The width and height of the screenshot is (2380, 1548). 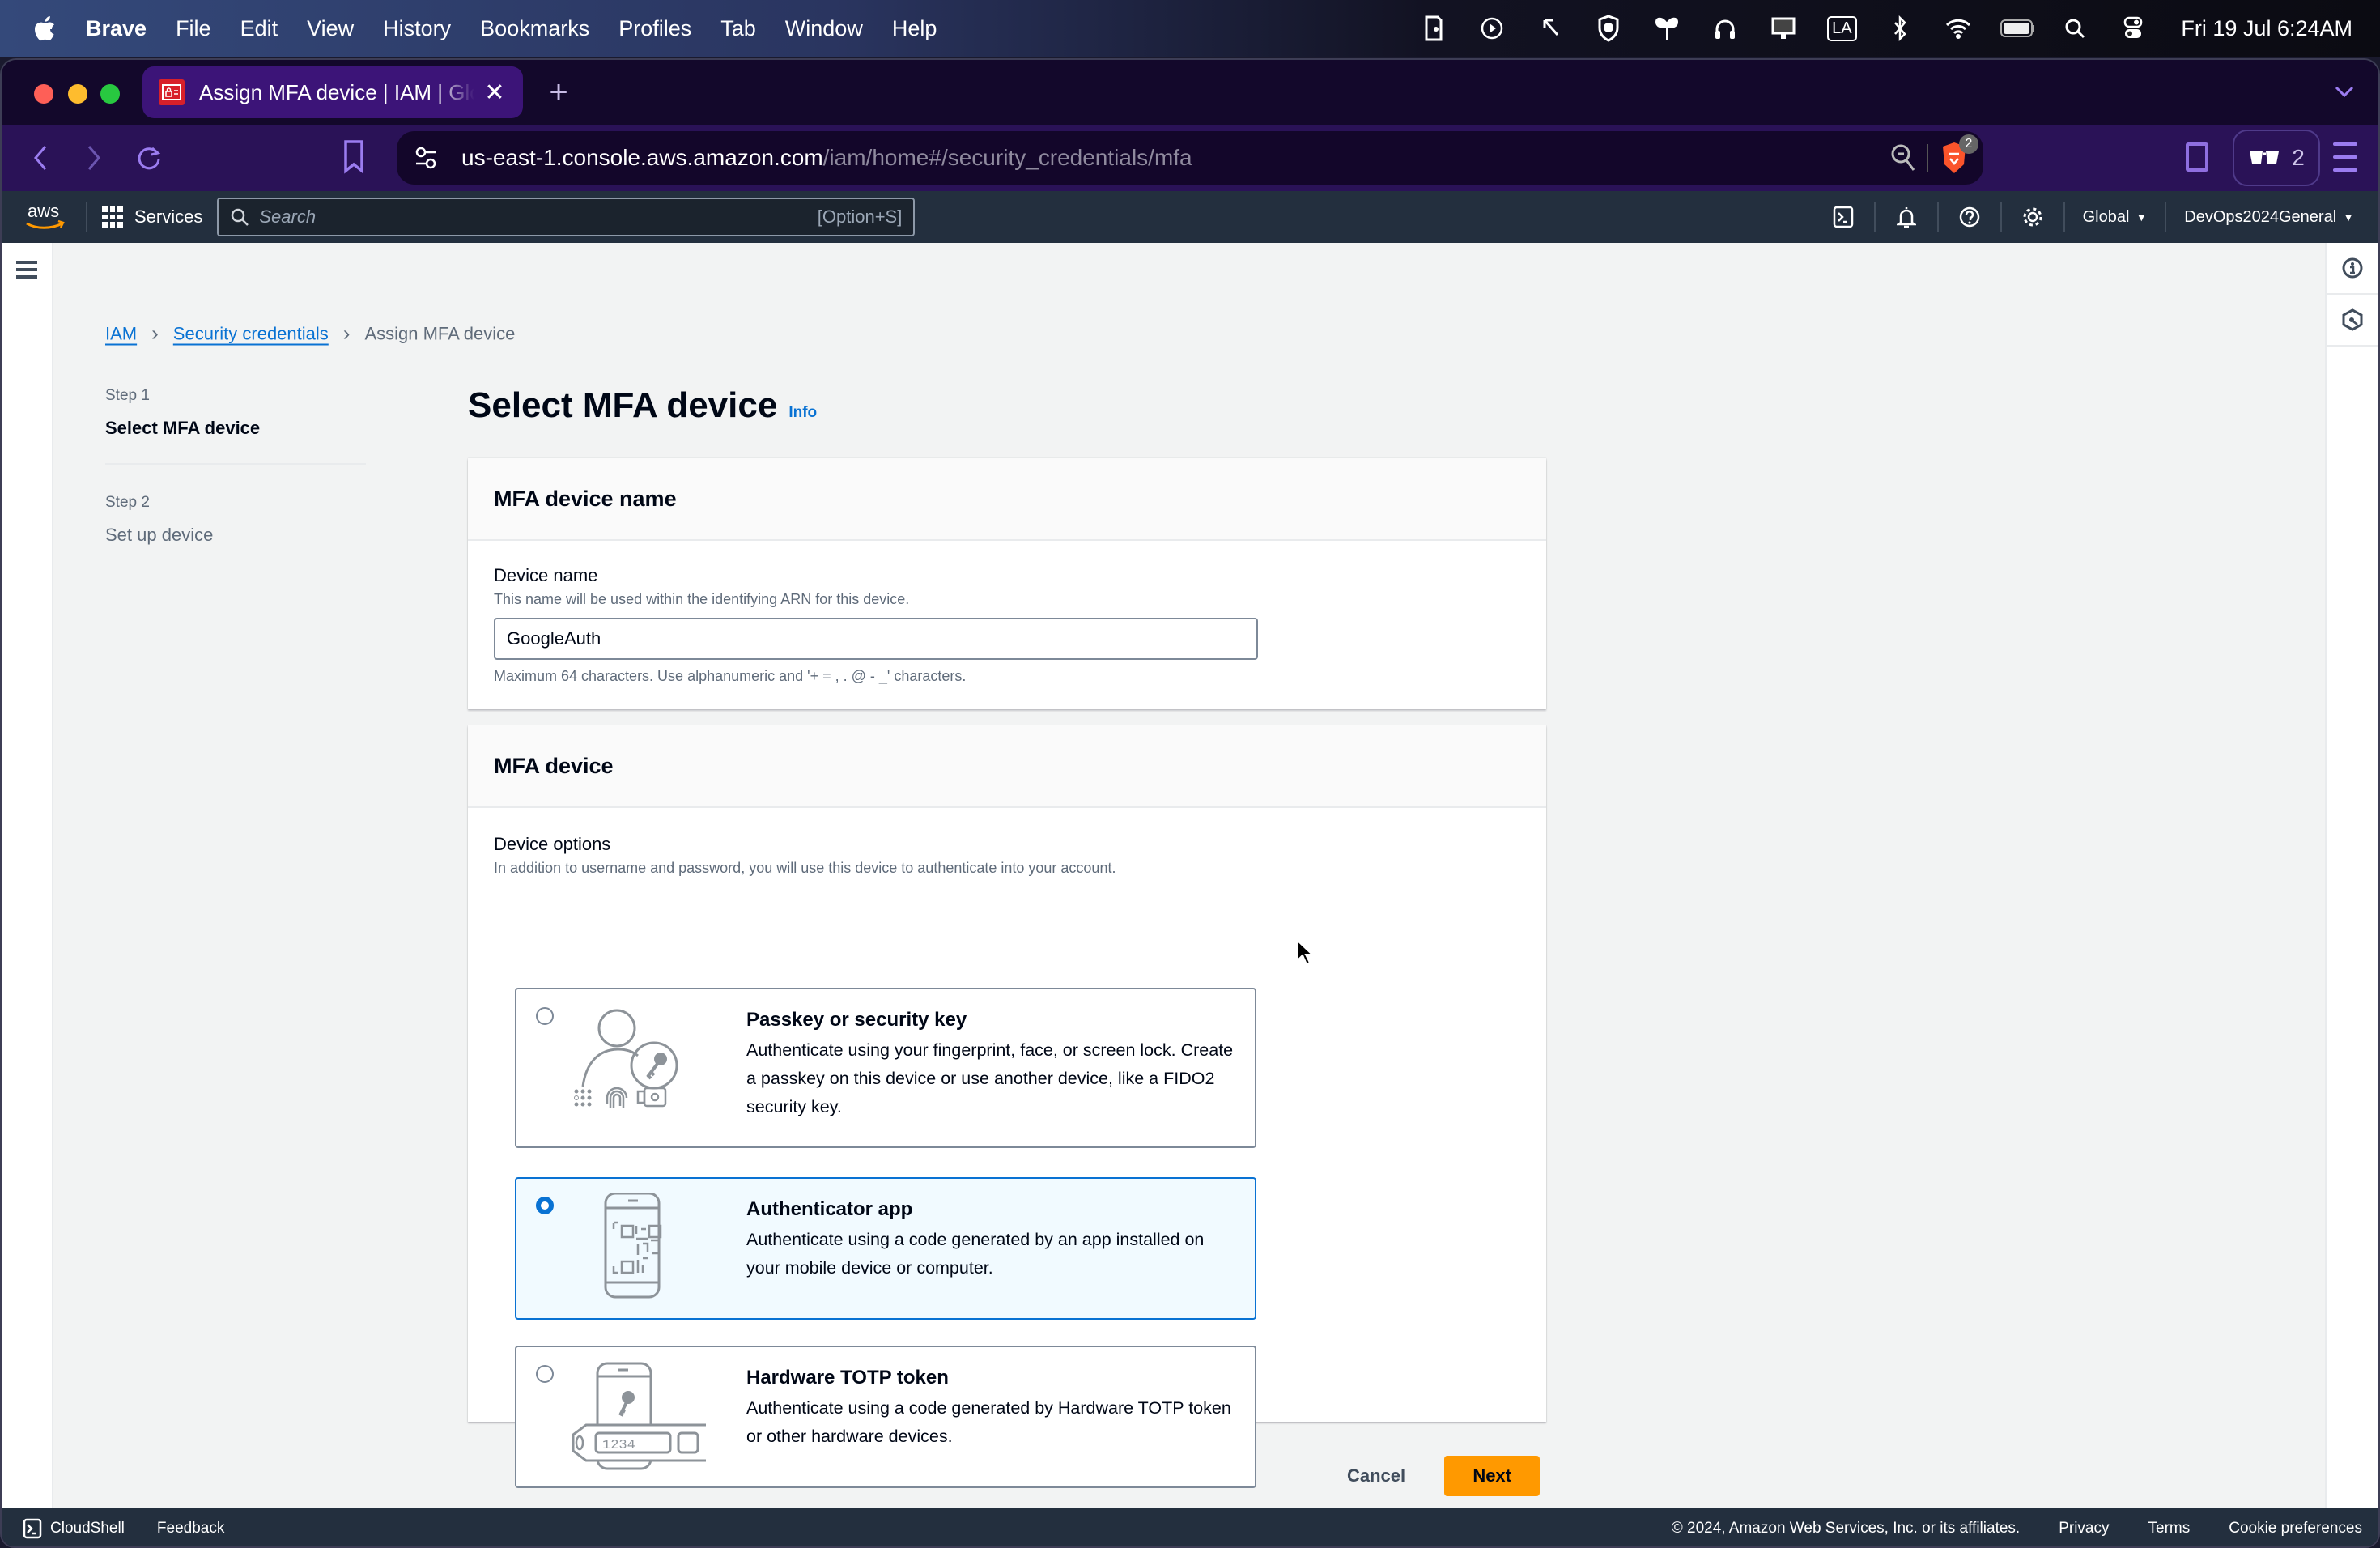 I want to click on menu-tab: Tab, so click(x=738, y=29).